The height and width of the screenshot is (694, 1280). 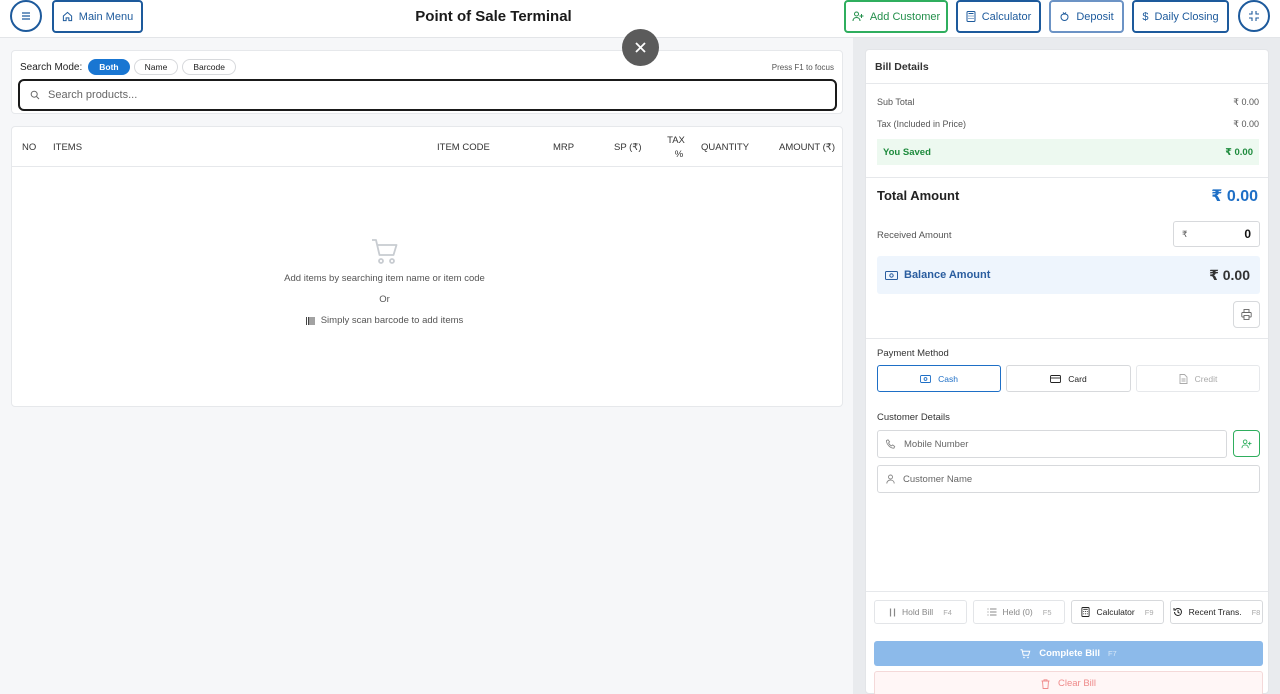 I want to click on col-amount: AMOUNT (₹), so click(x=807, y=147).